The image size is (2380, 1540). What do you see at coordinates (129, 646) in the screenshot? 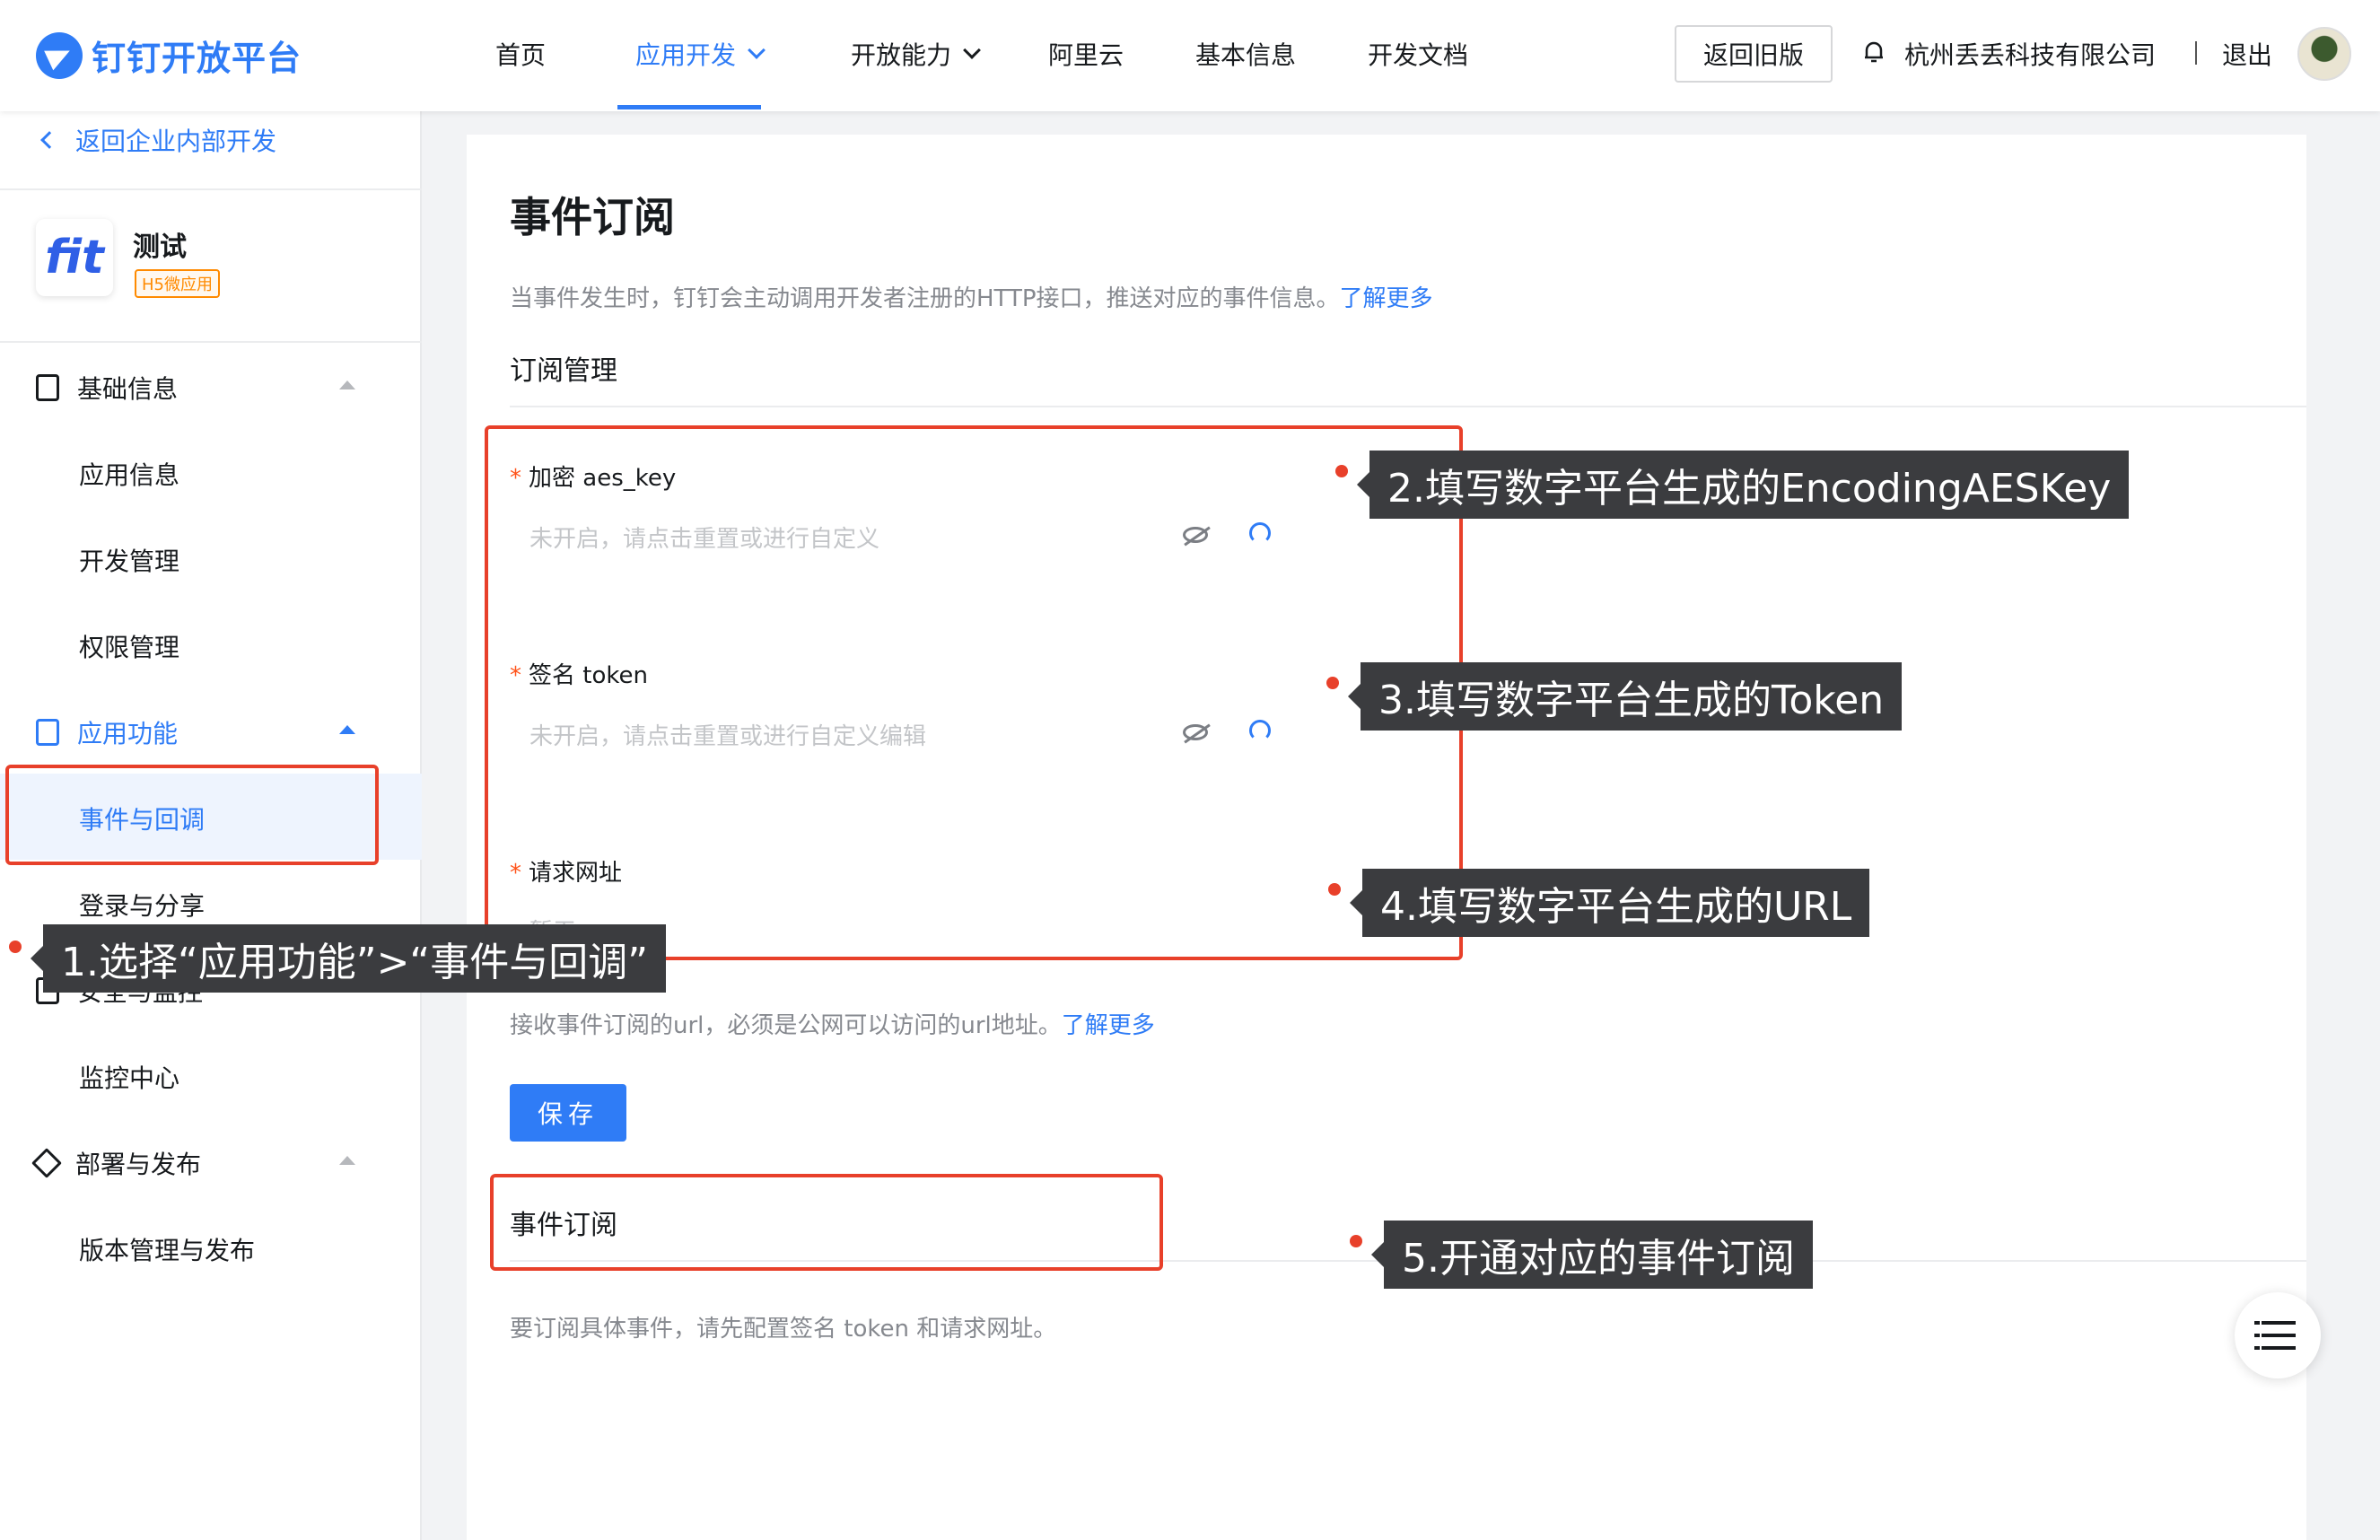
I see `sidebar-item-perm-manage: 权限管理` at bounding box center [129, 646].